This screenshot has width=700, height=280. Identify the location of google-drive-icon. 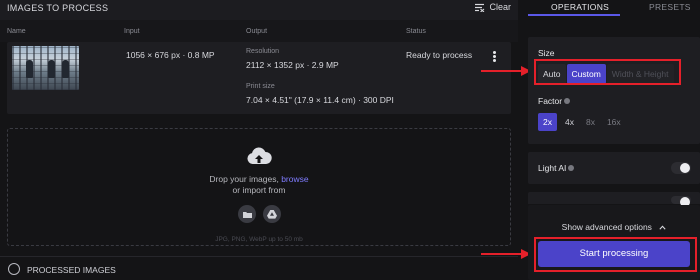
(272, 214).